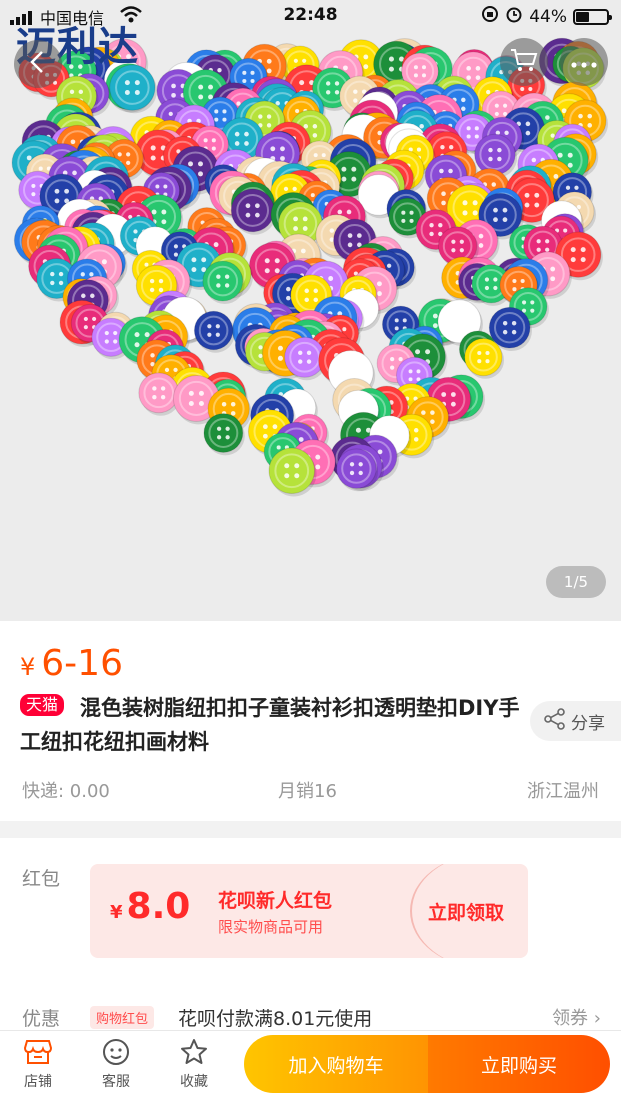 The image size is (621, 1104). I want to click on more-dots-icon, so click(584, 62).